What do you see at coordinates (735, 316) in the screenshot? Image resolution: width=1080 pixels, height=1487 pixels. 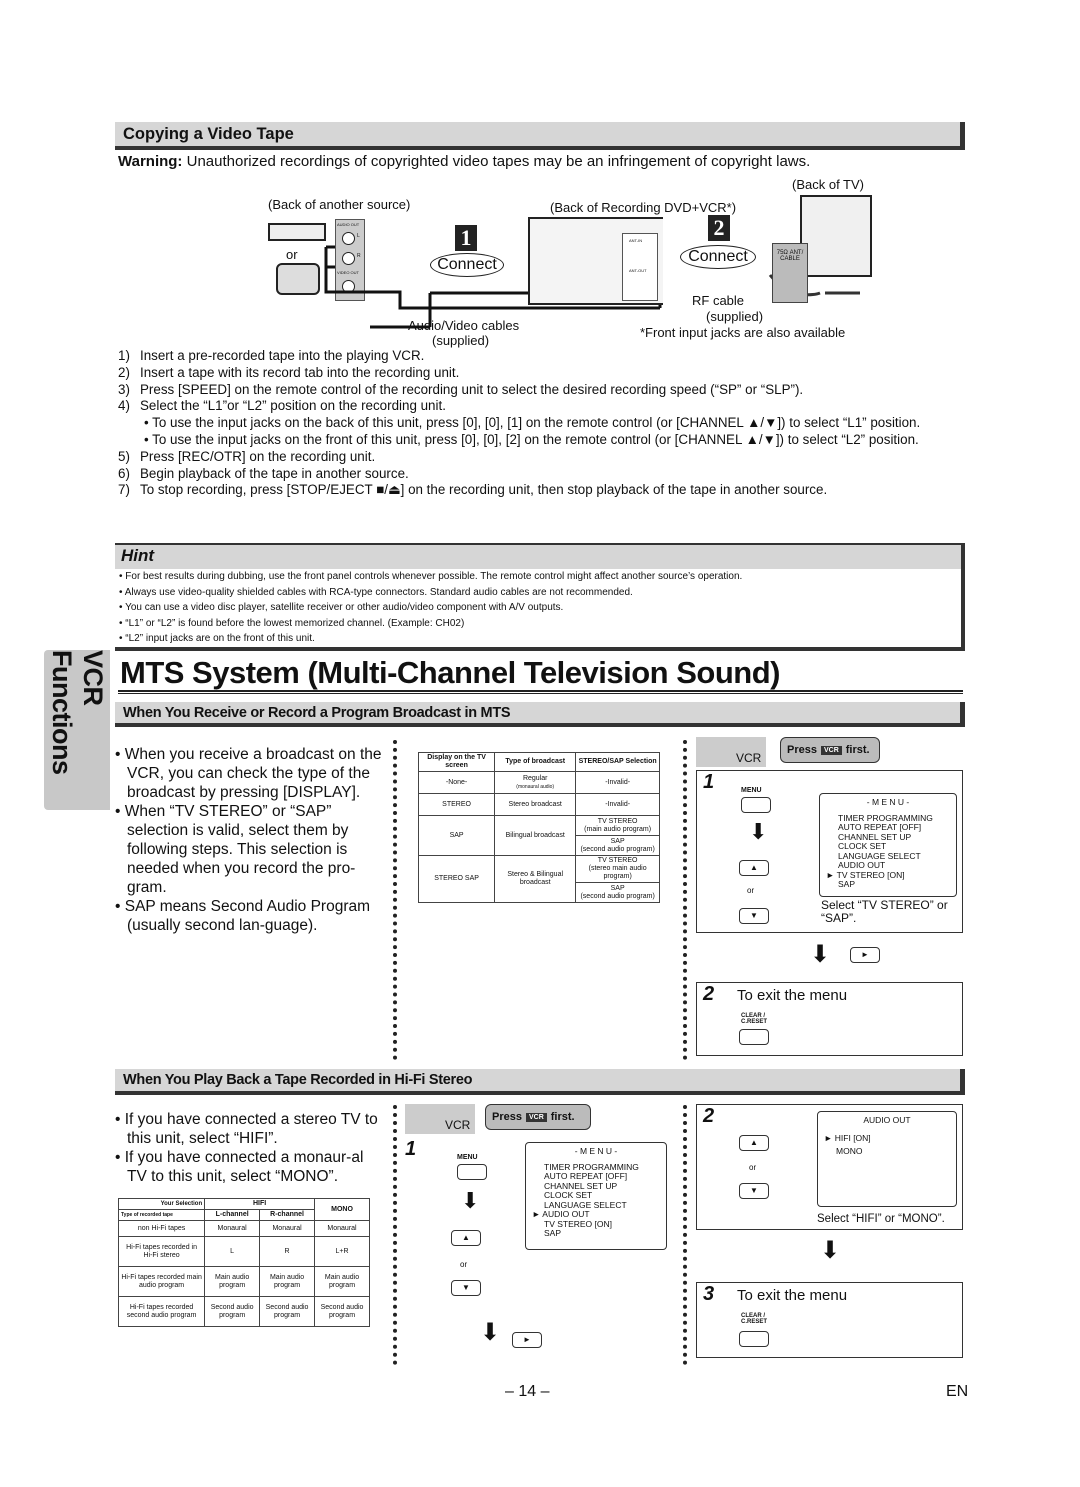 I see `label-rf-supplied: (supplied)` at bounding box center [735, 316].